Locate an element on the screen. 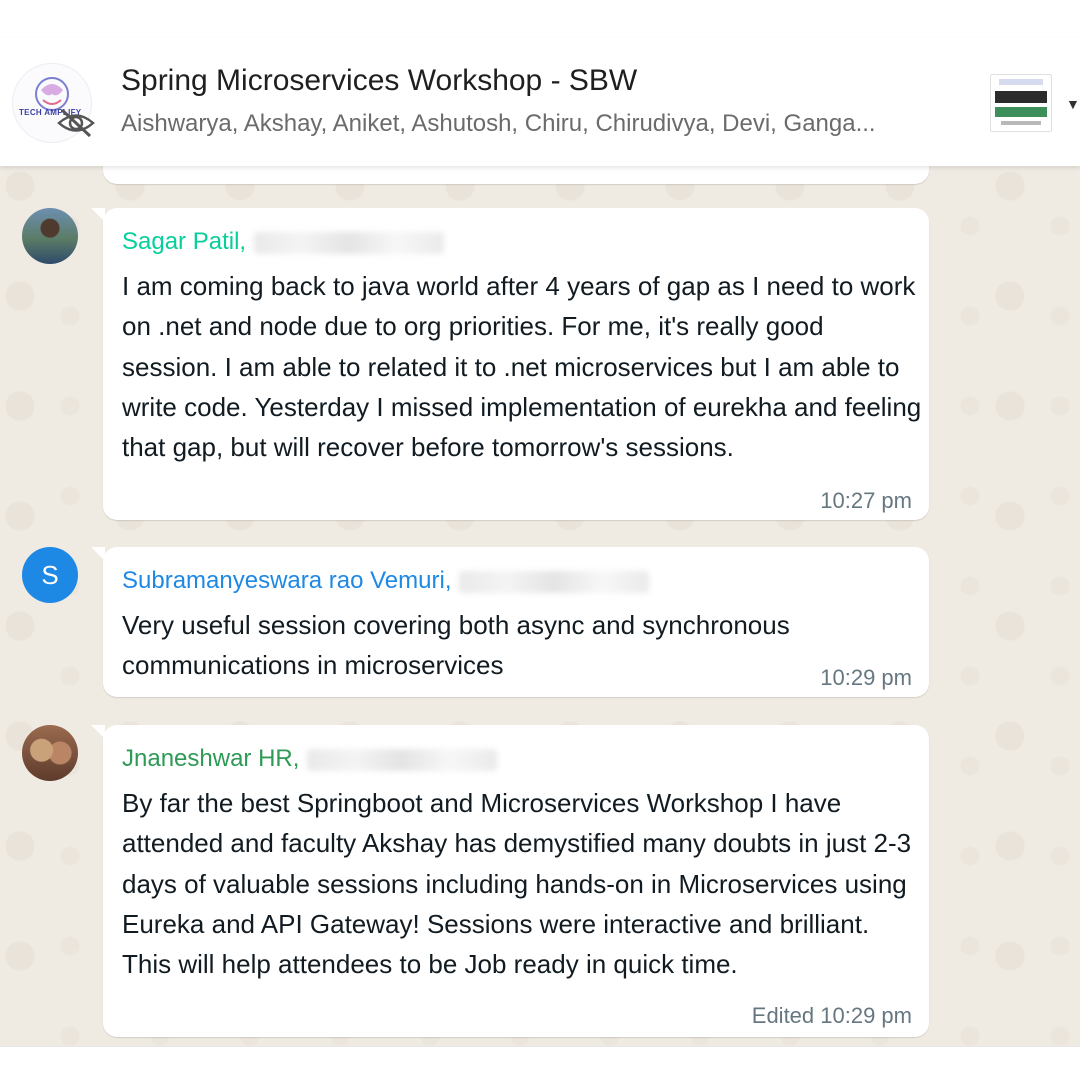 The image size is (1080, 1081). avatar: S is located at coordinates (50, 575).